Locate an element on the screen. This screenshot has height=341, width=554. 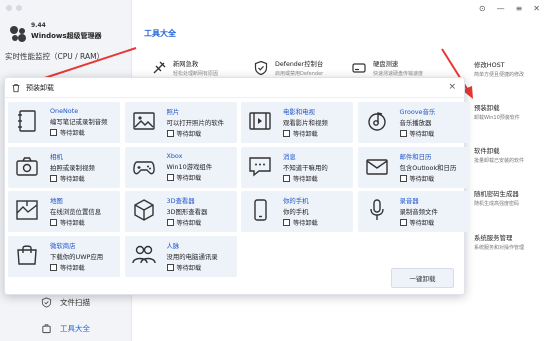
tool-defender: Defender控制台 启用或禁用Defender is located at coordinates (287, 68).